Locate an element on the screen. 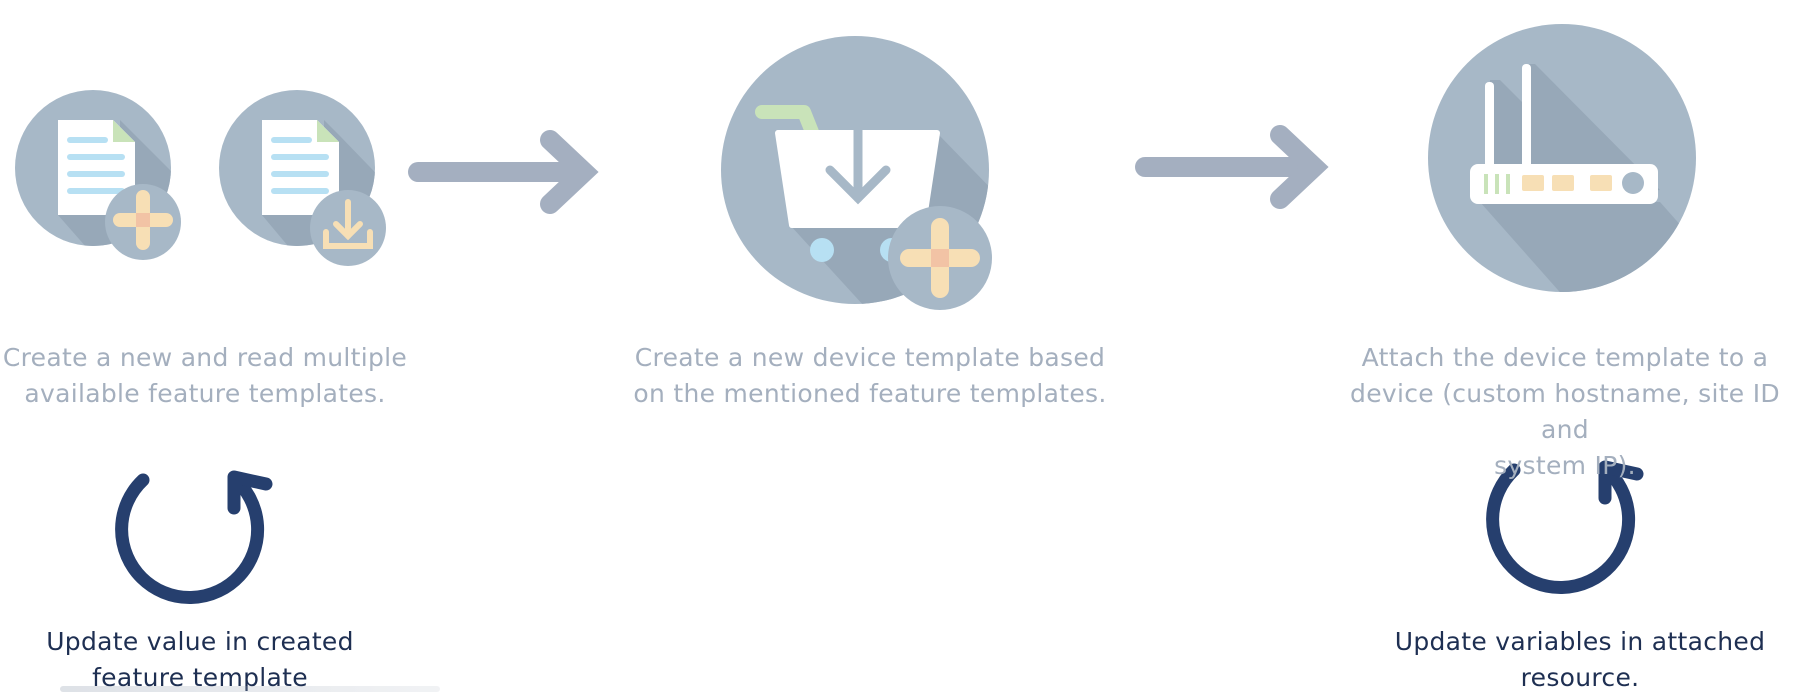 The width and height of the screenshot is (1798, 696). update-label-2: Update variables in attached resource. is located at coordinates (1580, 660).